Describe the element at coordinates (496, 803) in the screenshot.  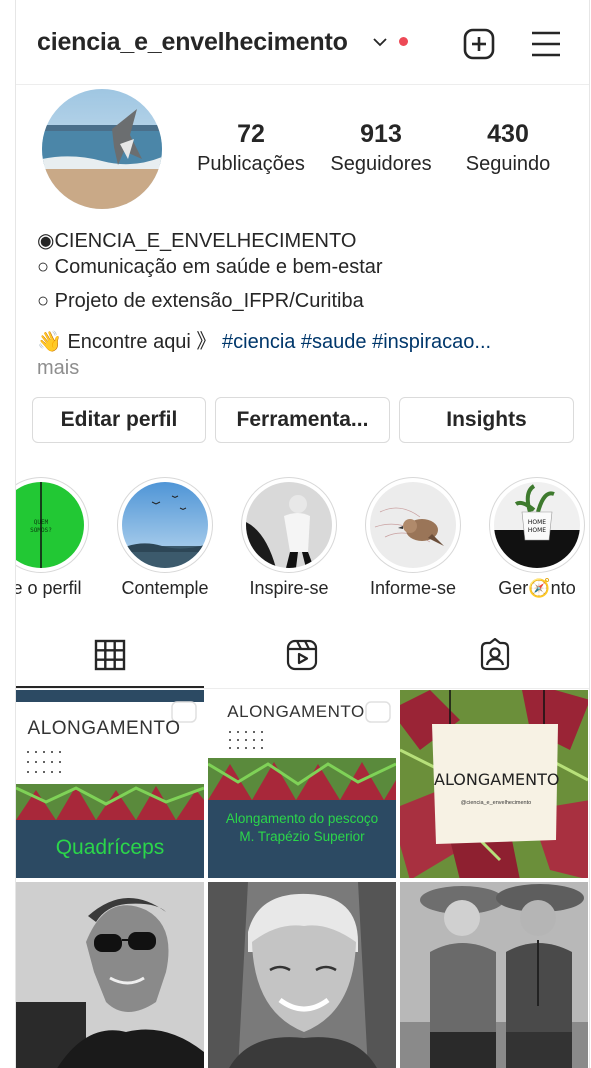
I see `post-3-handle: @ciencia_e_envelhecimento` at that location.